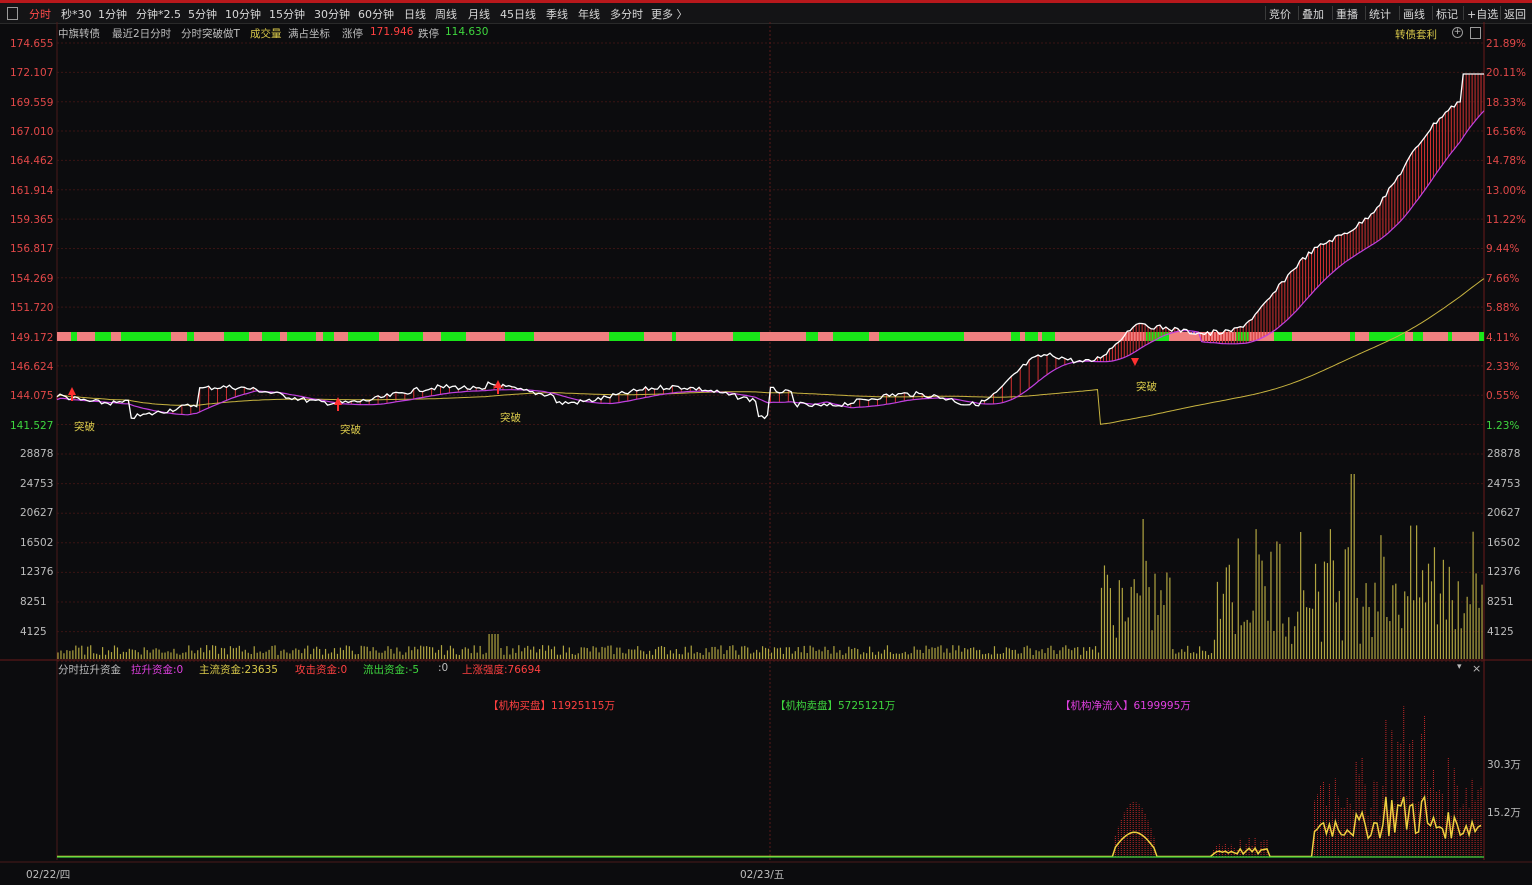 This screenshot has width=1532, height=885. I want to click on pct-axis-label: 0.55%, so click(1503, 396).